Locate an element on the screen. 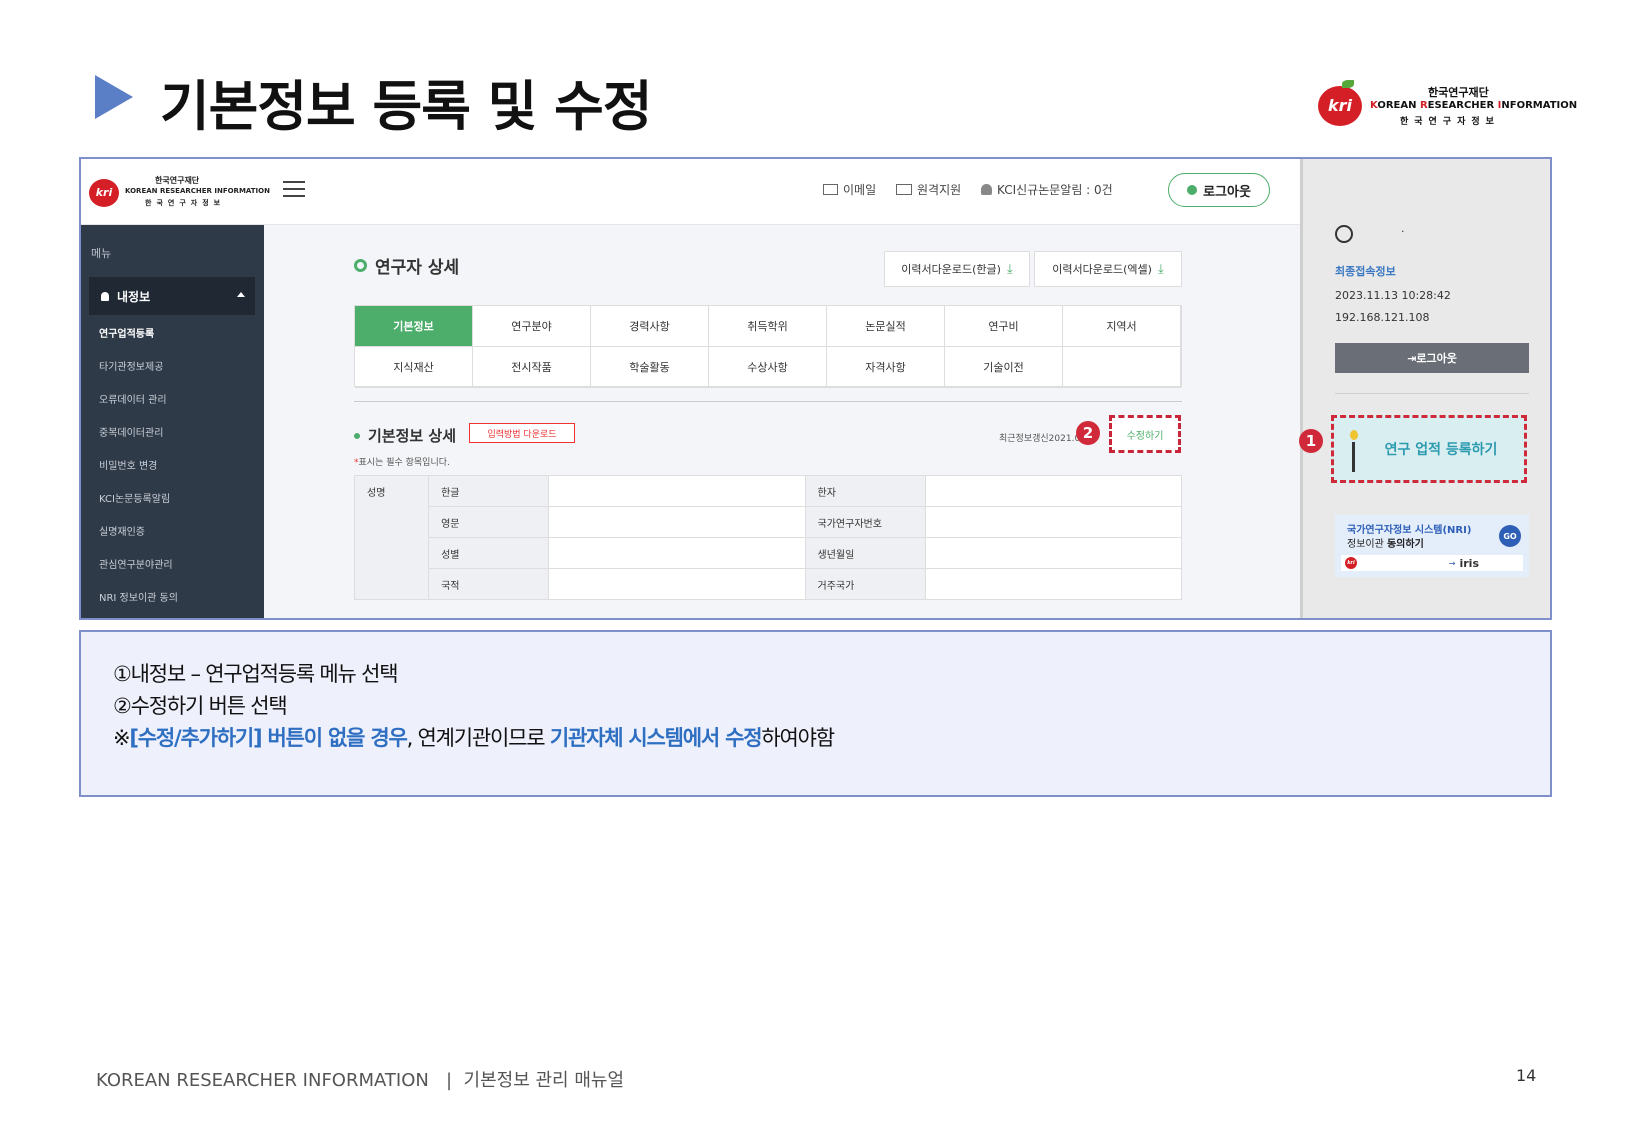 The width and height of the screenshot is (1626, 1125). tab-books: 지역서 is located at coordinates (1122, 326).